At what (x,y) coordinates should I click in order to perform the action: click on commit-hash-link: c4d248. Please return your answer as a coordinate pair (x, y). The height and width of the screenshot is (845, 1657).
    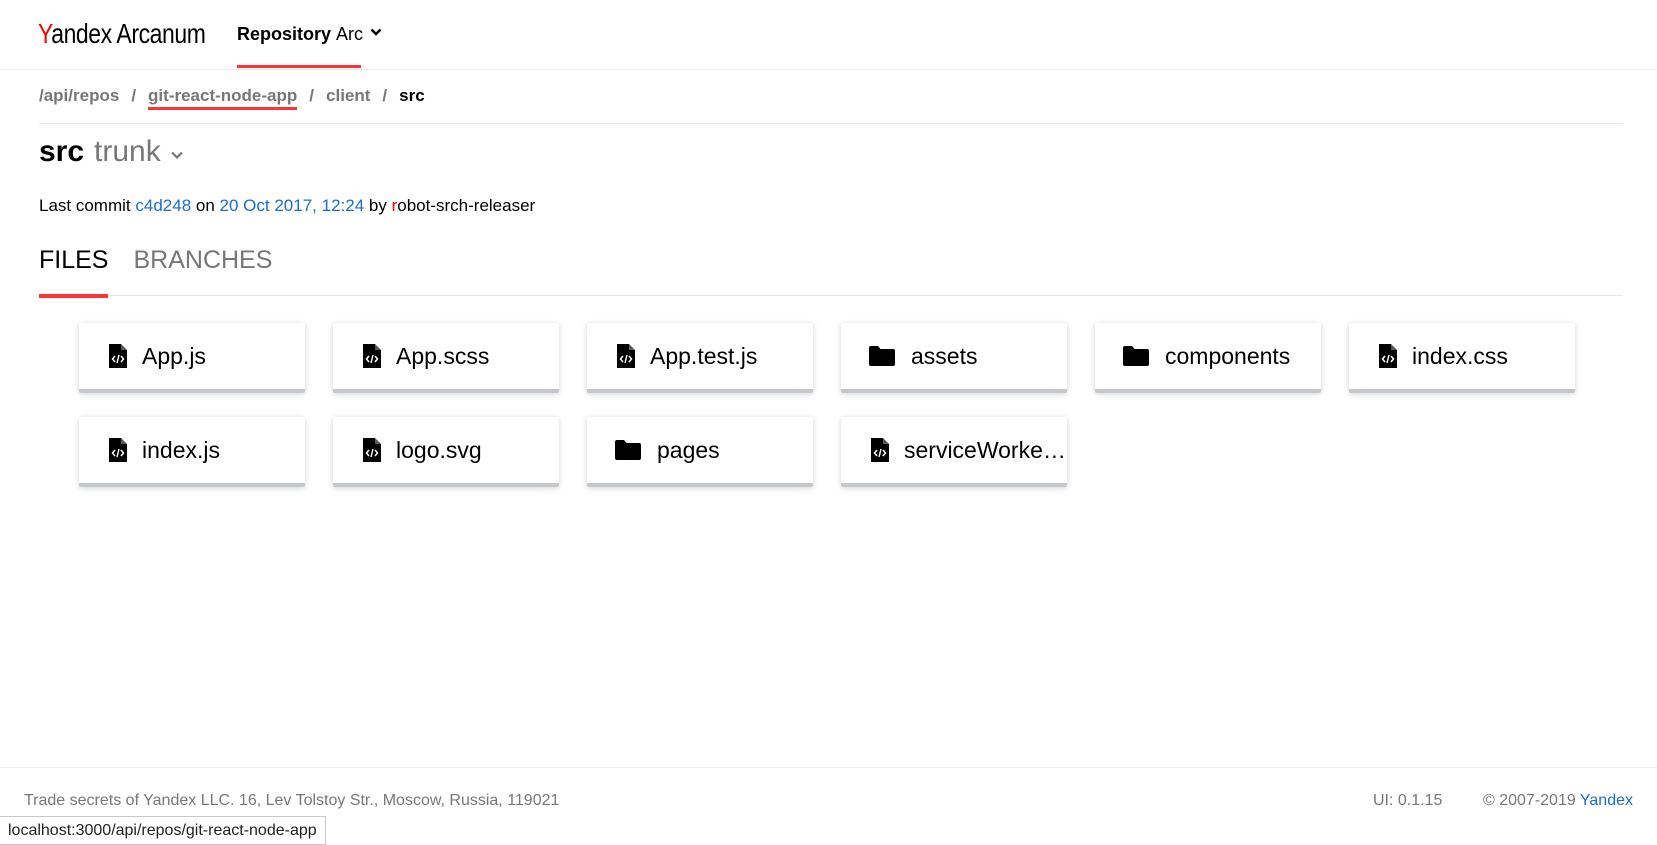
    Looking at the image, I should click on (163, 205).